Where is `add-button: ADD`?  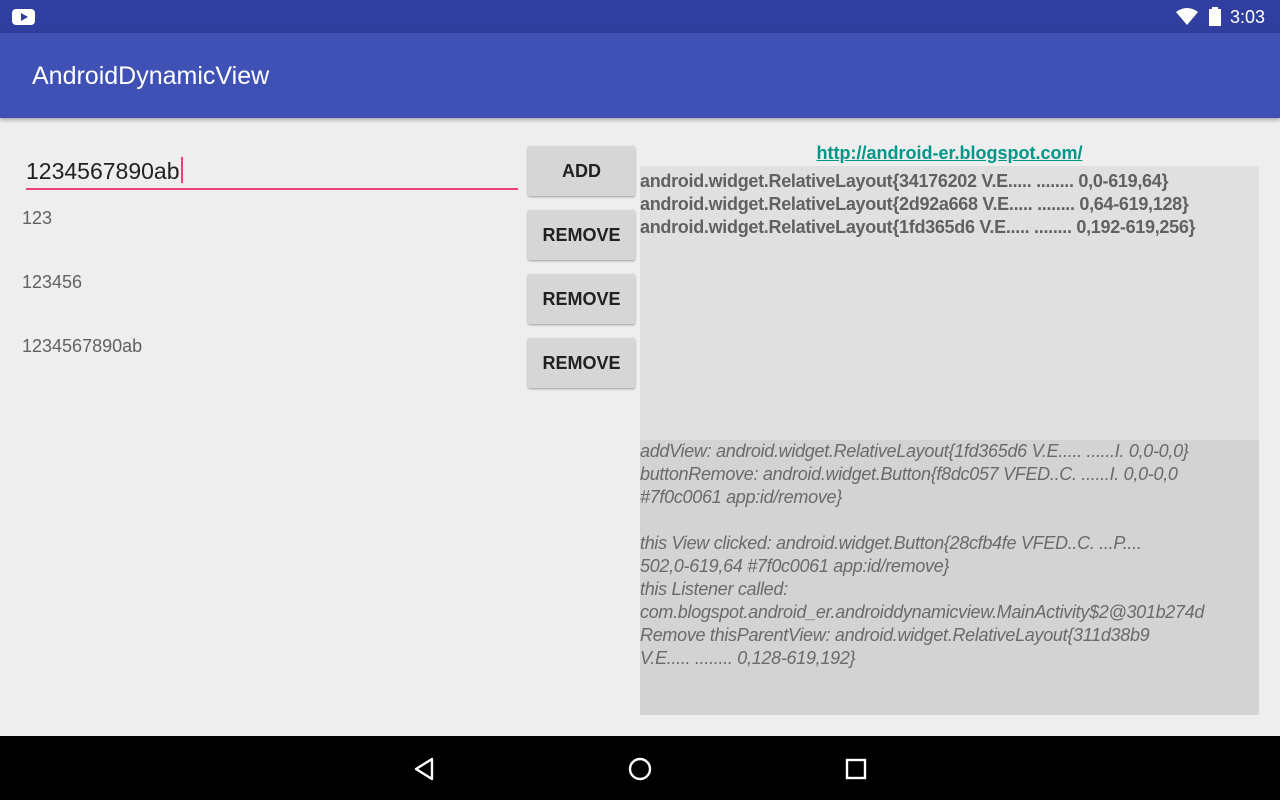 add-button: ADD is located at coordinates (581, 171).